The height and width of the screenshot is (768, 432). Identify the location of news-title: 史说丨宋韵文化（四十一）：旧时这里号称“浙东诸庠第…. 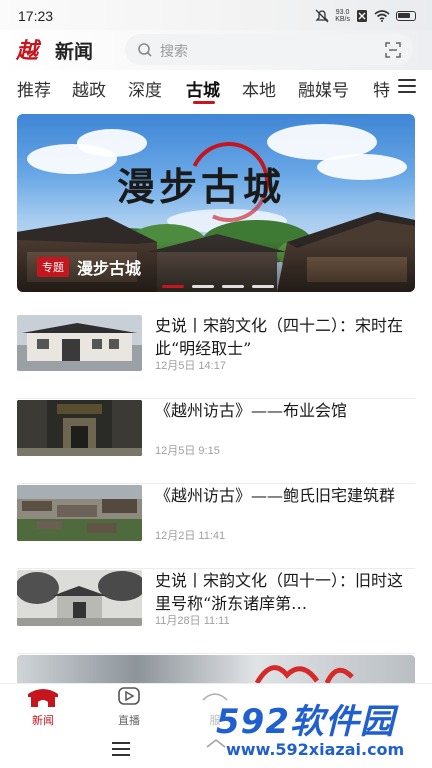
(279, 592).